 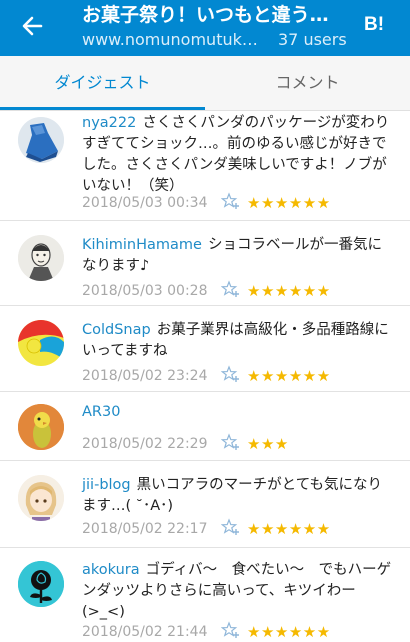 What do you see at coordinates (111, 570) in the screenshot?
I see `username: akokura` at bounding box center [111, 570].